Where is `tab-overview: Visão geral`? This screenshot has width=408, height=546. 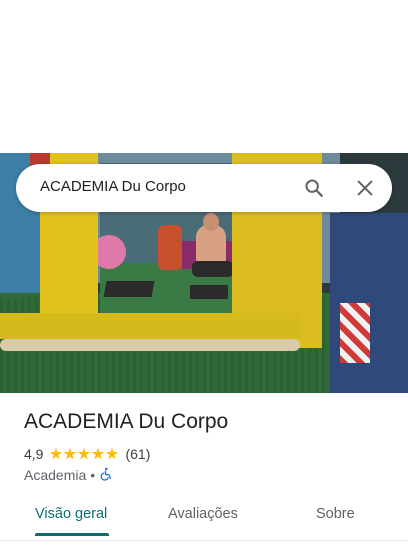 tab-overview: Visão geral is located at coordinates (71, 514).